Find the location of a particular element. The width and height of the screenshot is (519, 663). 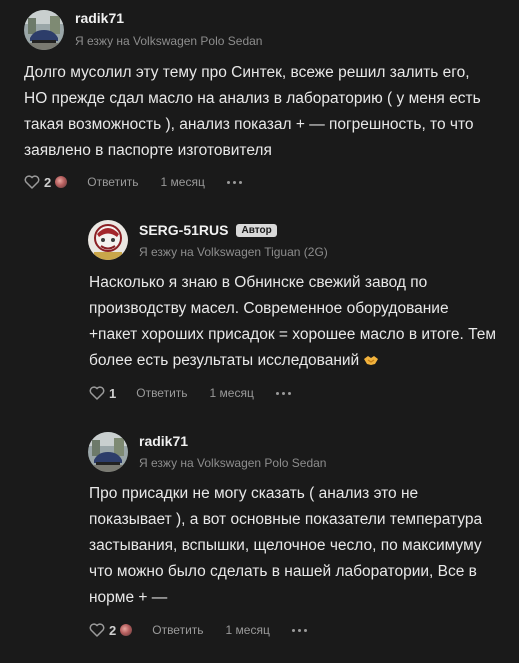

like-button: 1 is located at coordinates (102, 393).